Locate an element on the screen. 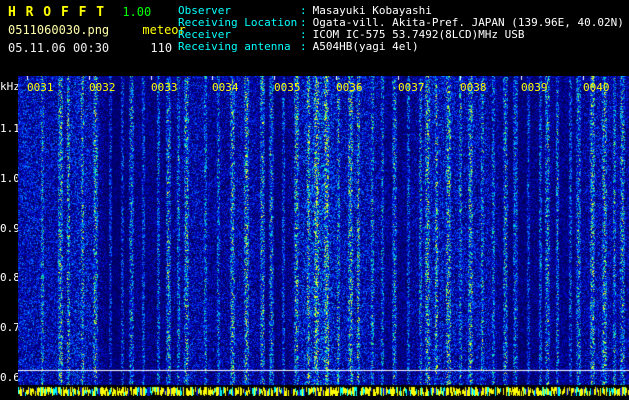 The width and height of the screenshot is (629, 400). datetime-row: 05.11.06 00:30 110 is located at coordinates (97, 50).